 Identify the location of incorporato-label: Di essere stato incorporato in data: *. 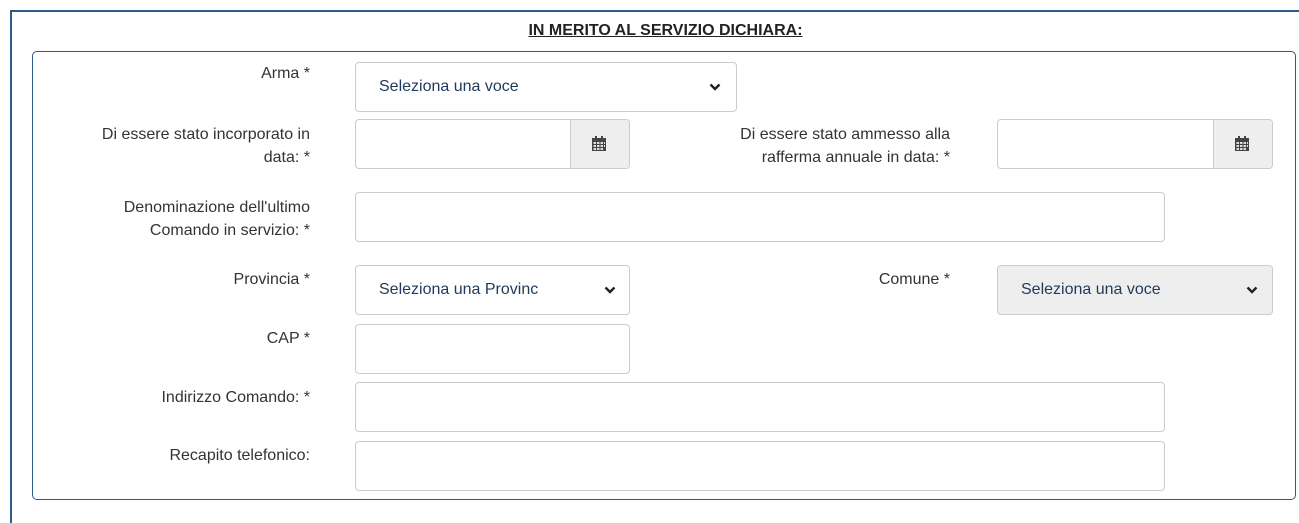
(155, 146).